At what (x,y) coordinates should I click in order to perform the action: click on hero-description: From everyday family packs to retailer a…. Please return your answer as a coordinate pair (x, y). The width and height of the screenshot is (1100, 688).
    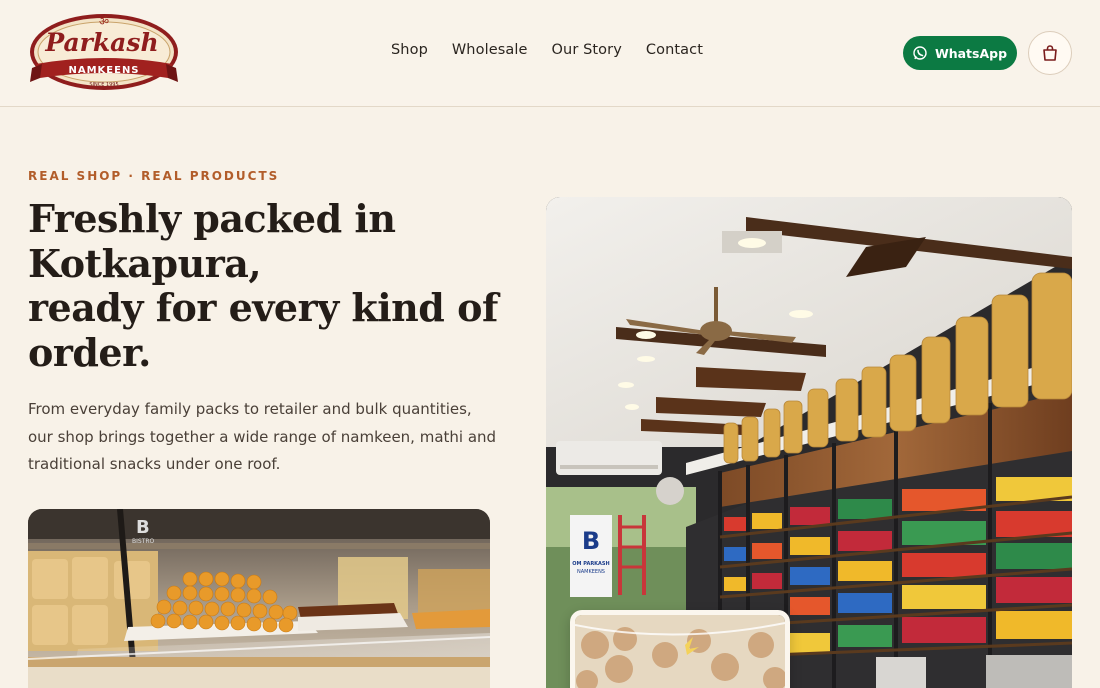
    Looking at the image, I should click on (262, 436).